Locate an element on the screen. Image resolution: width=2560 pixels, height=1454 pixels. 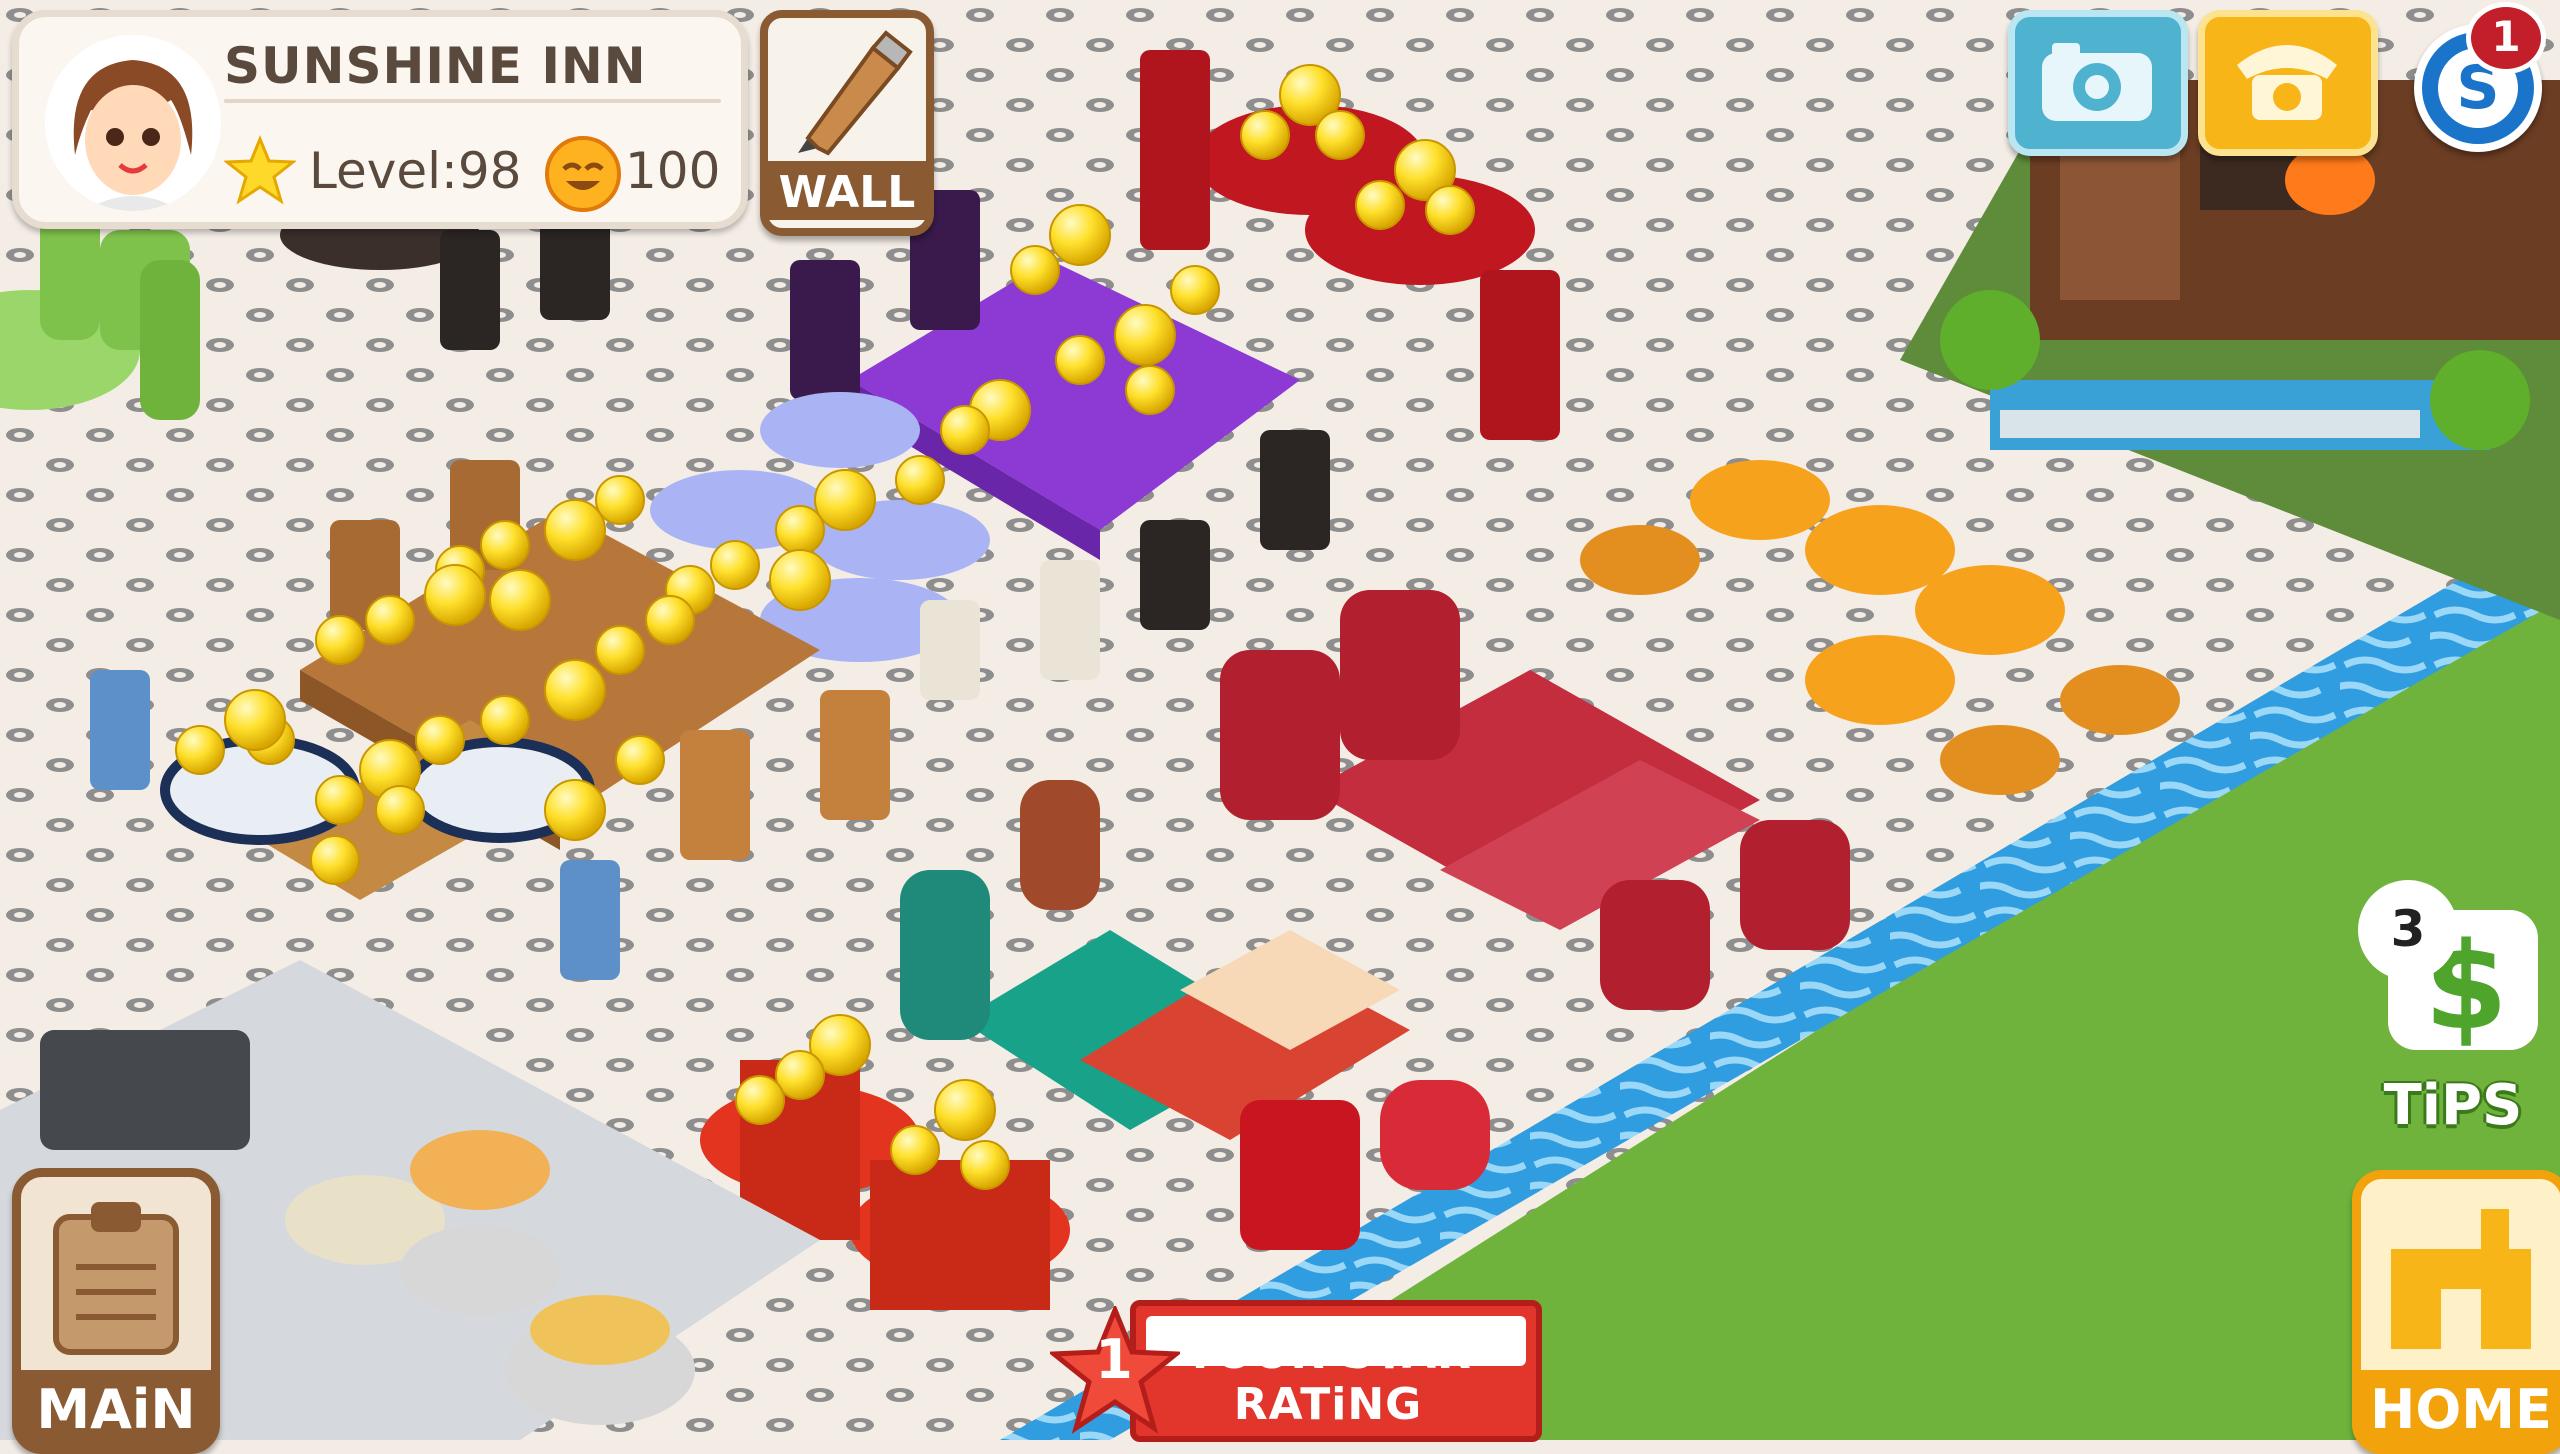
house-icon is located at coordinates (2461, 1279).